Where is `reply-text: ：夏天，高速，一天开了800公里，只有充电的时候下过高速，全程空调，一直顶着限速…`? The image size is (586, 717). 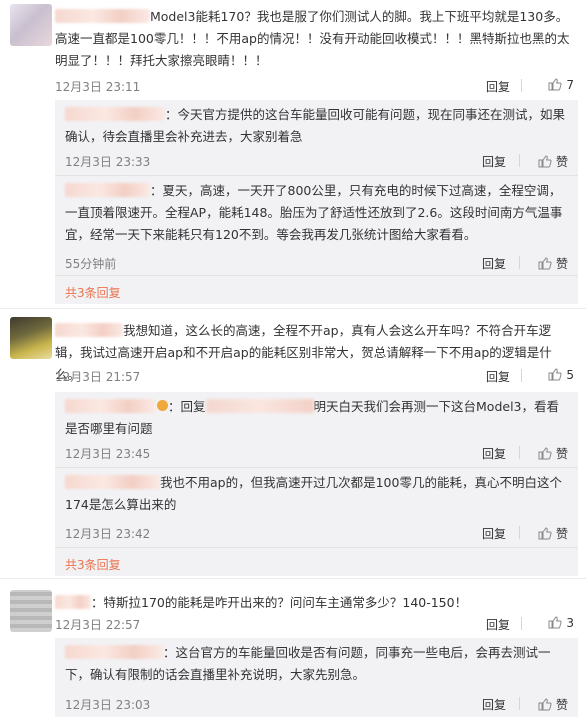
reply-text: ：夏天，高速，一天开了800公里，只有充电的时候下过高速，全程空调，一直顶着限速… is located at coordinates (316, 213).